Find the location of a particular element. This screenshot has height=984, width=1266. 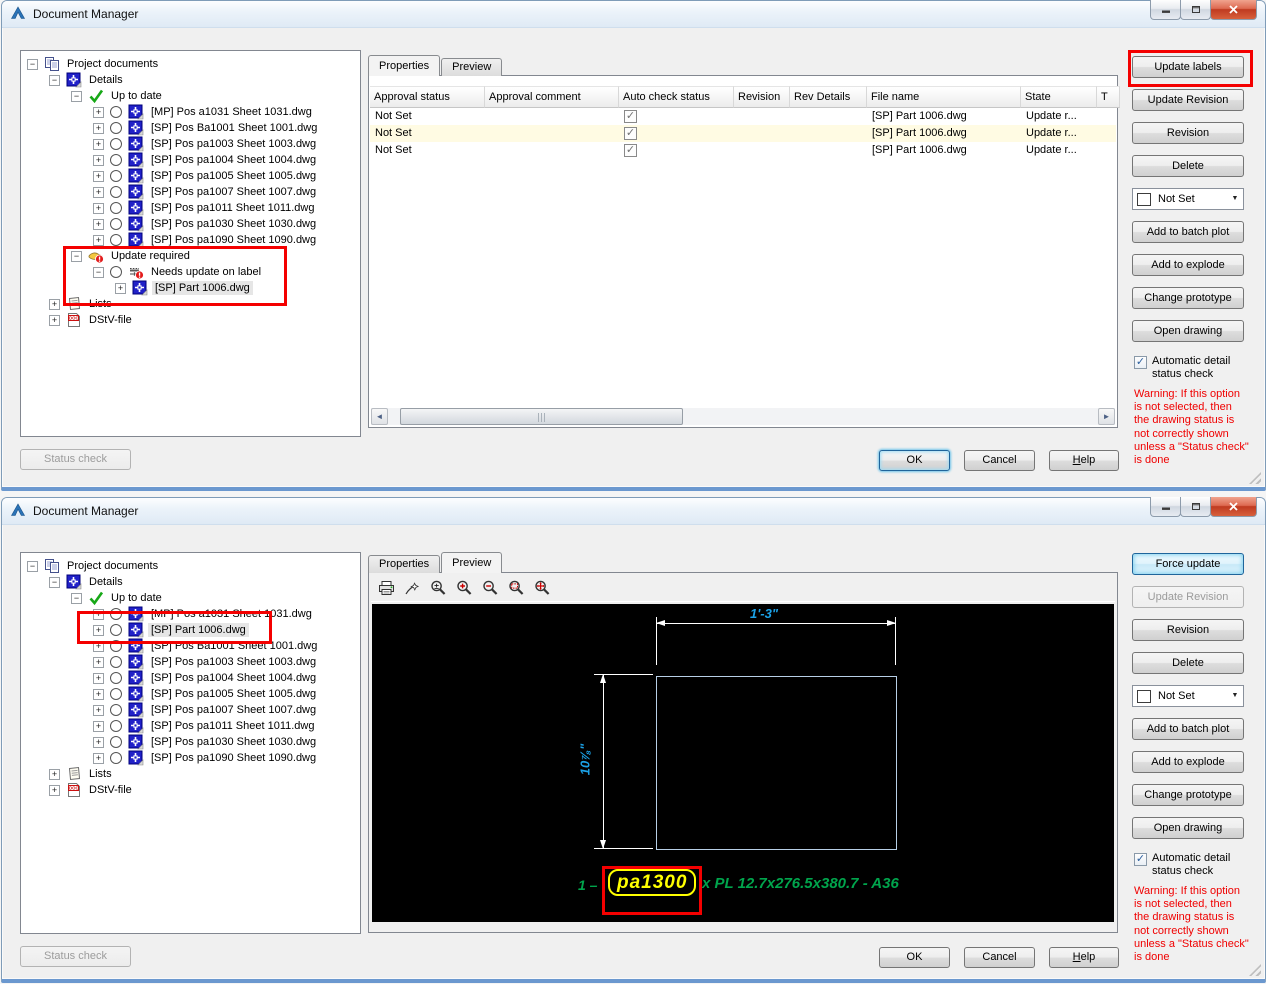

cancel-button: Cancel is located at coordinates (999, 957).